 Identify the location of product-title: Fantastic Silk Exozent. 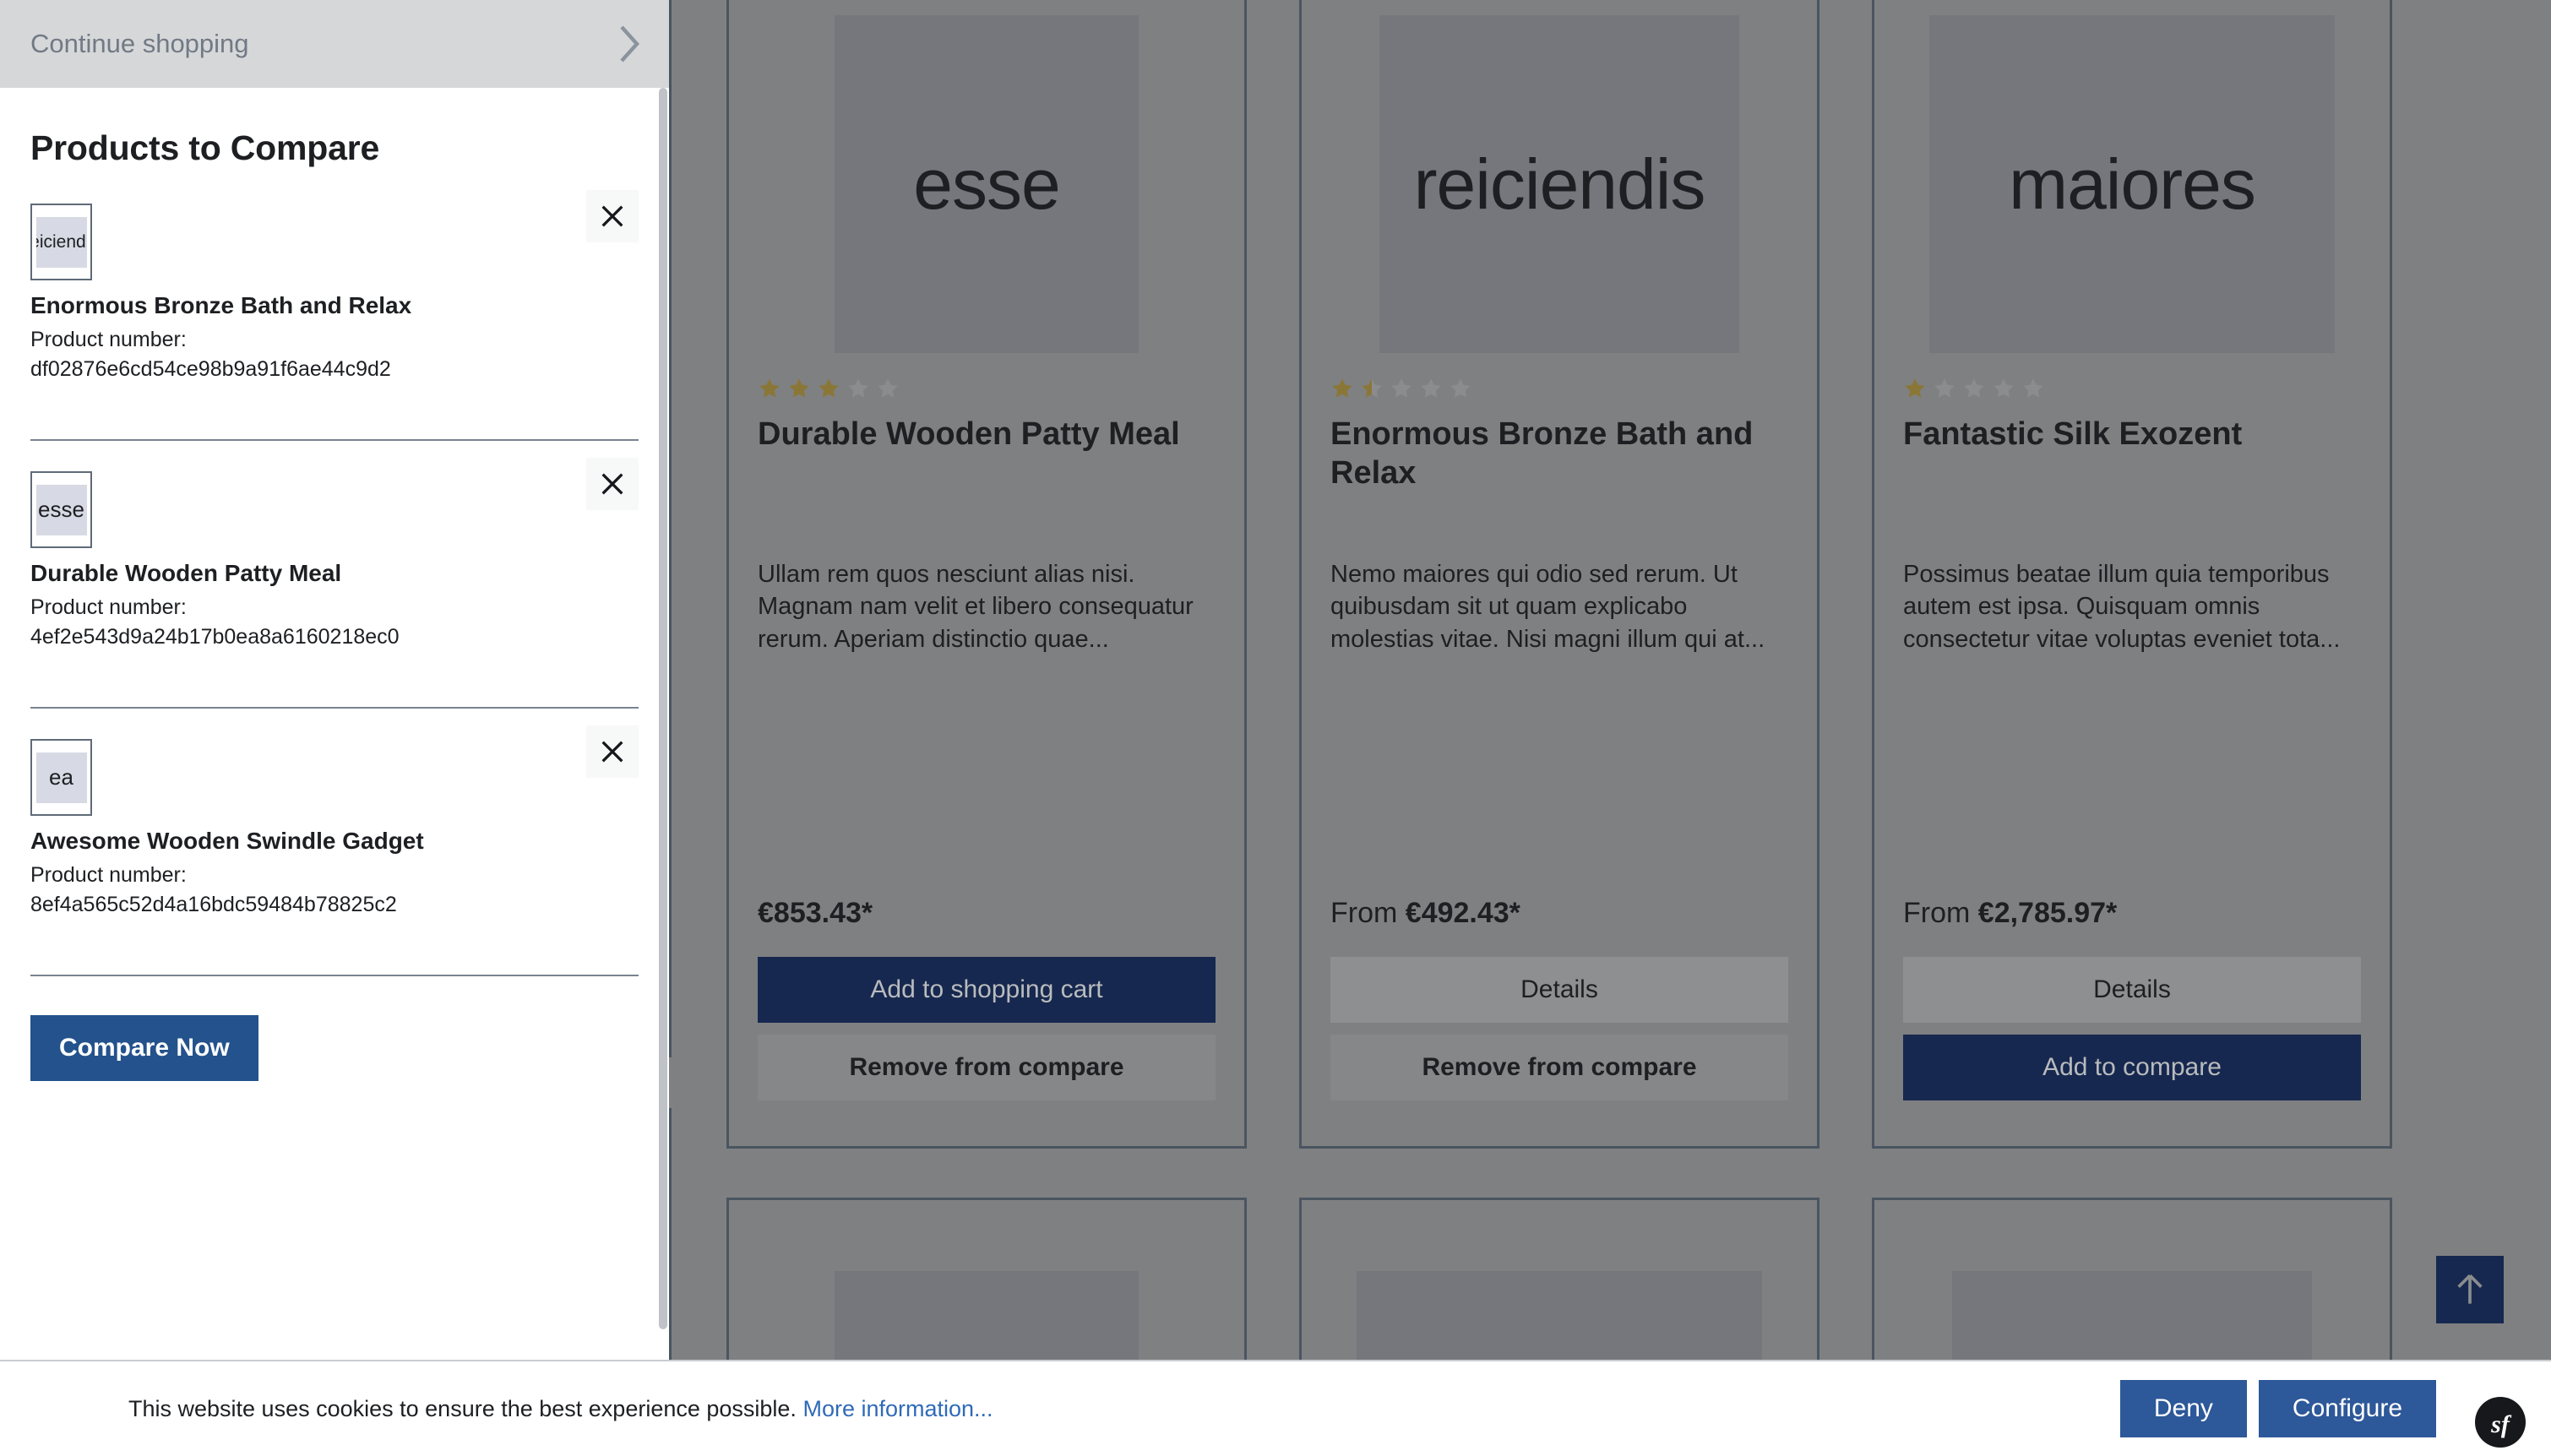
(2132, 456).